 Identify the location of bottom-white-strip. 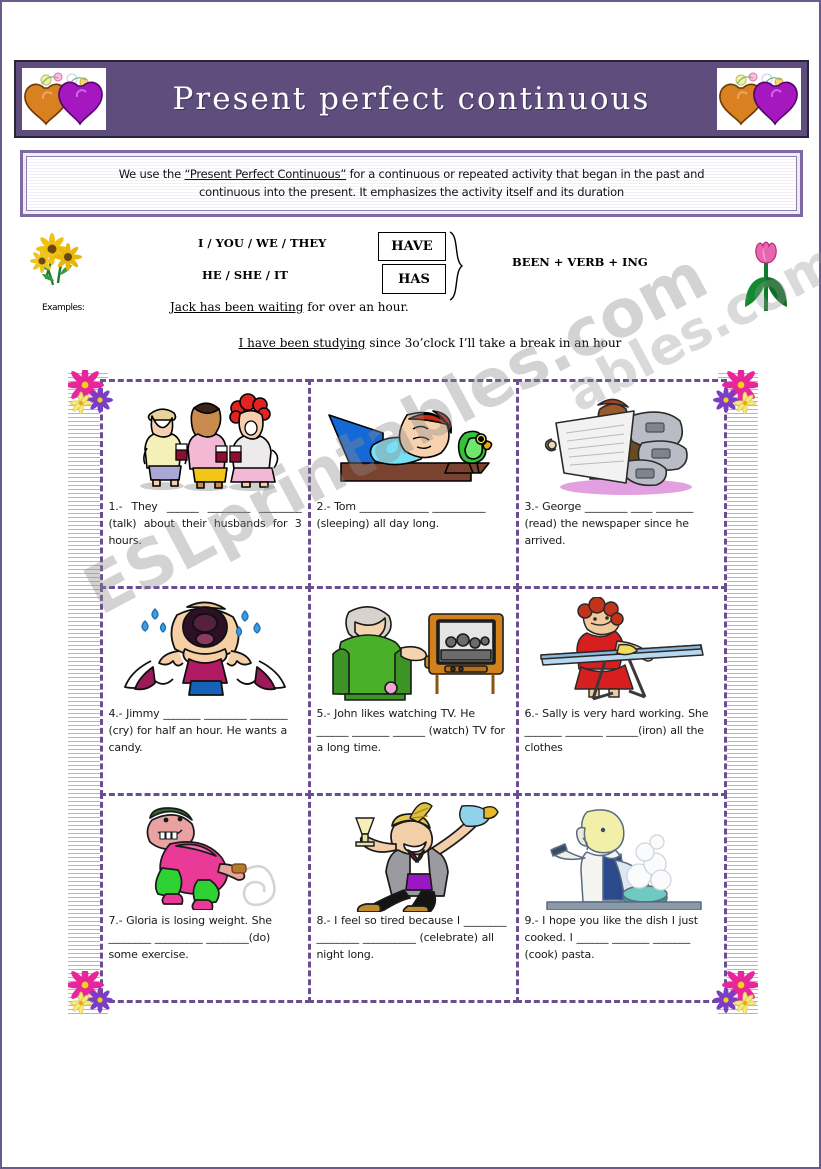
(413, 1009).